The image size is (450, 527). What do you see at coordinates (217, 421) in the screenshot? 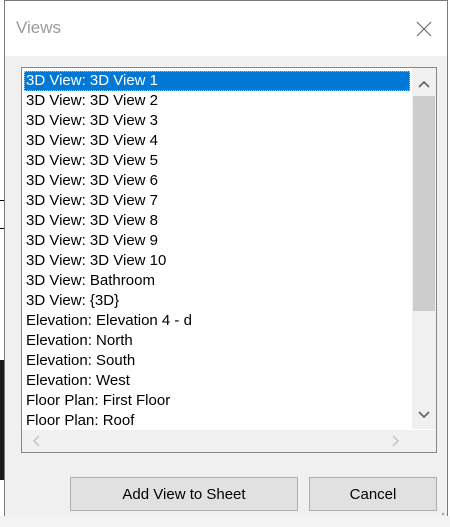
I see `list-item: Floor Plan: Roof` at bounding box center [217, 421].